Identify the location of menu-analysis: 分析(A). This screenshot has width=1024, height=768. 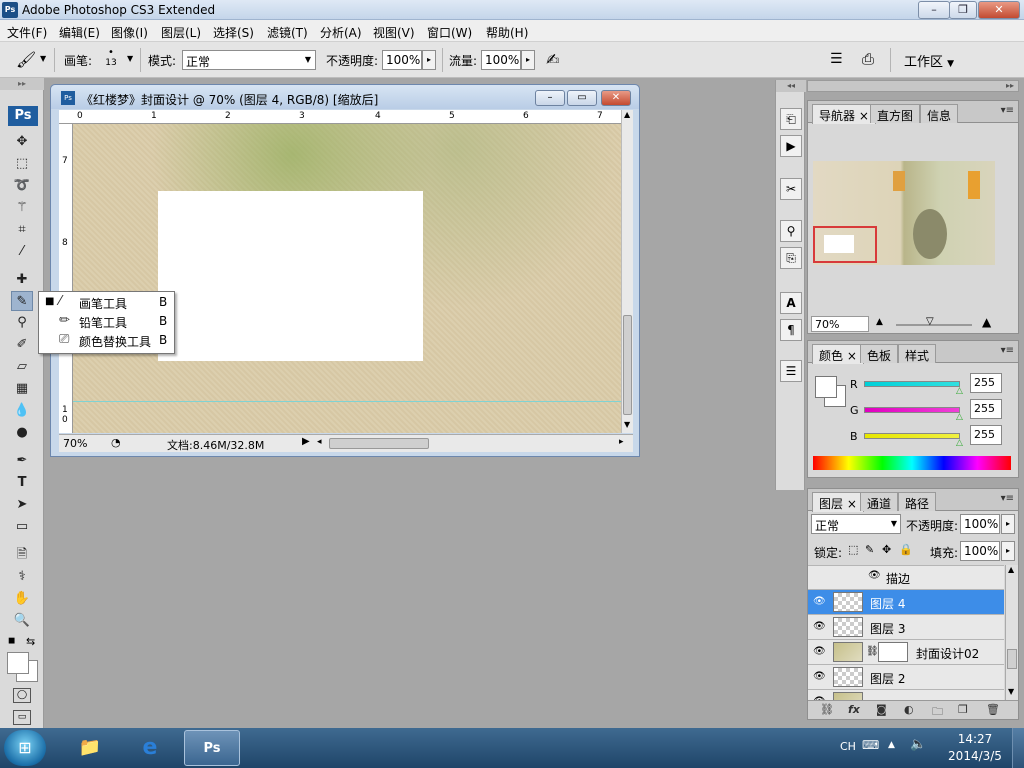
(341, 32).